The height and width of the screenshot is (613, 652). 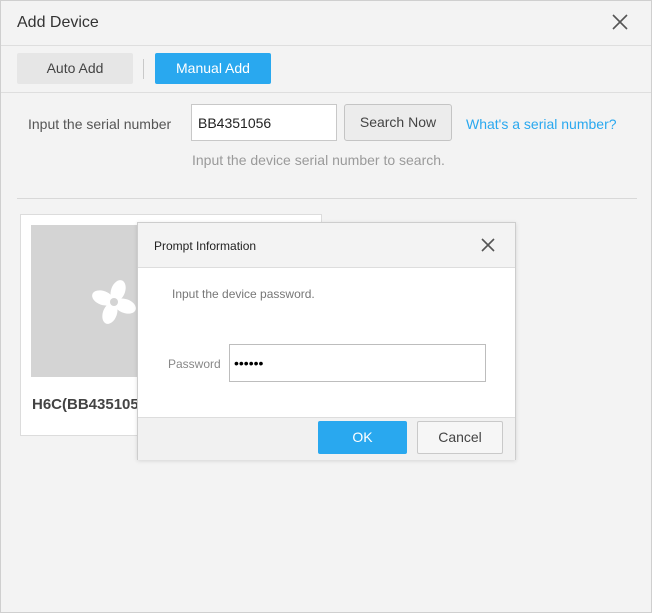 I want to click on dialog-footer: OK Cancel, so click(x=326, y=438).